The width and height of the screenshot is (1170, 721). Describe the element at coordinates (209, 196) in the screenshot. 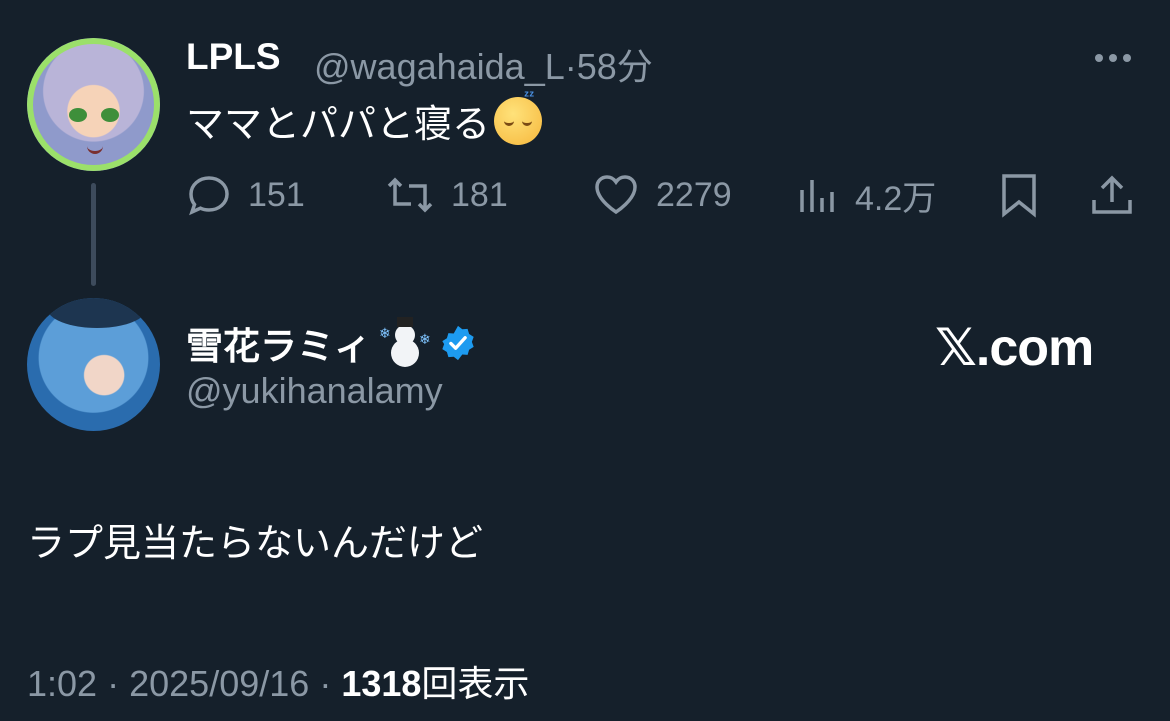

I see `reply-icon` at that location.